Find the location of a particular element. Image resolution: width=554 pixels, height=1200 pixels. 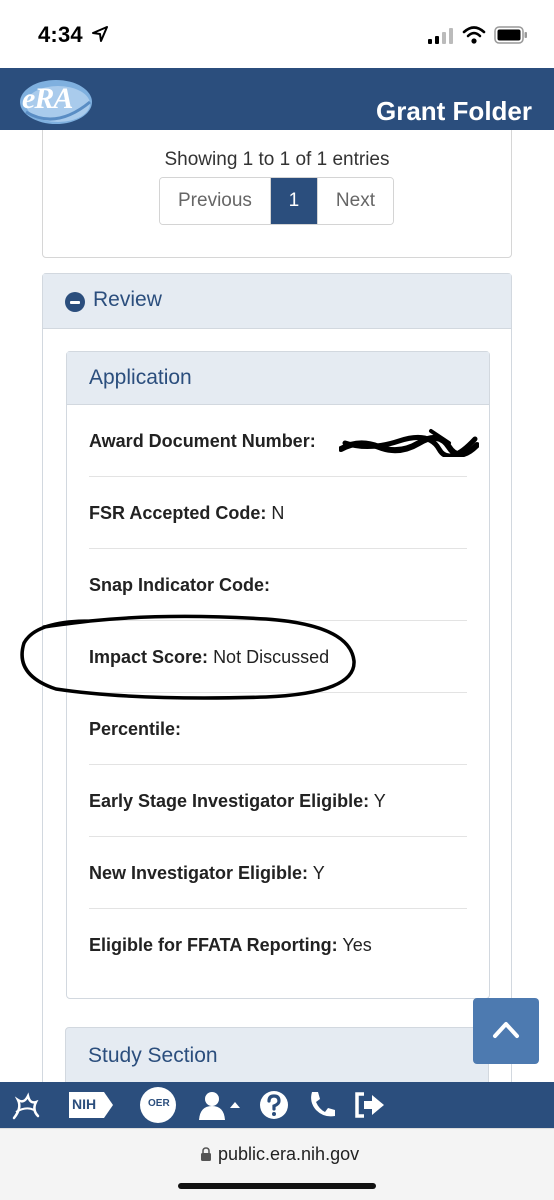

entries-summary: Showing 1 to 1 of 1 entries is located at coordinates (277, 159).